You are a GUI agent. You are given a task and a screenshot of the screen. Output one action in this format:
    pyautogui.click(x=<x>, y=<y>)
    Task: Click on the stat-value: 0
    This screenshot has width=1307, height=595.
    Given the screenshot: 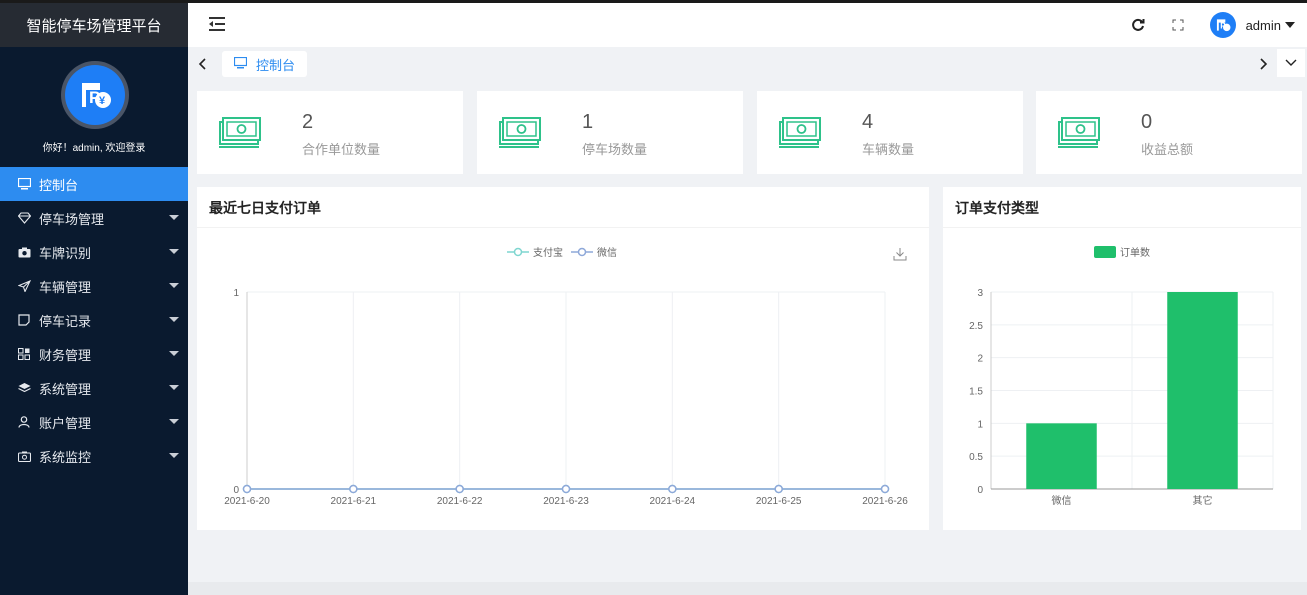 What is the action you would take?
    pyautogui.click(x=1147, y=122)
    